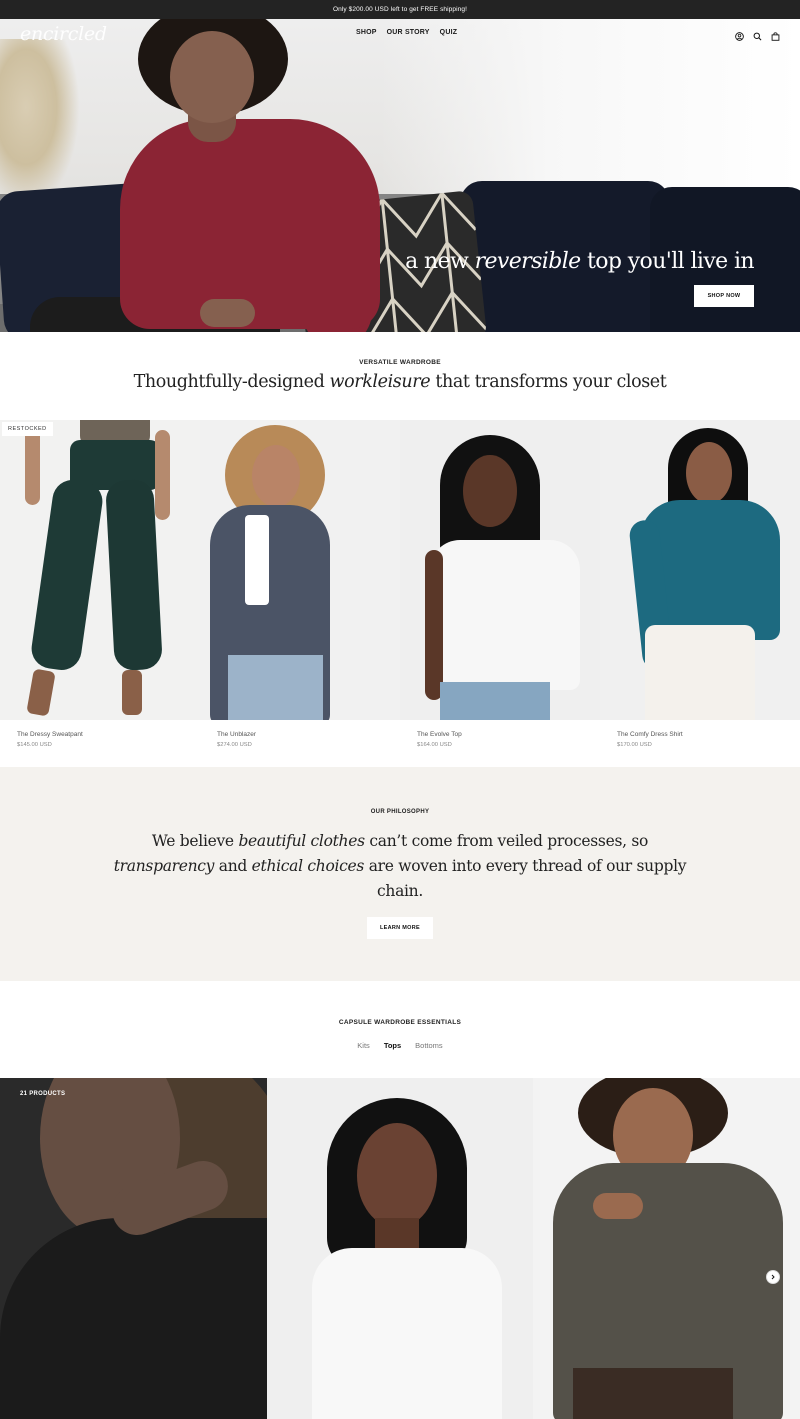 Image resolution: width=800 pixels, height=1419 pixels. I want to click on nav-our-story: OUR STORY, so click(408, 32).